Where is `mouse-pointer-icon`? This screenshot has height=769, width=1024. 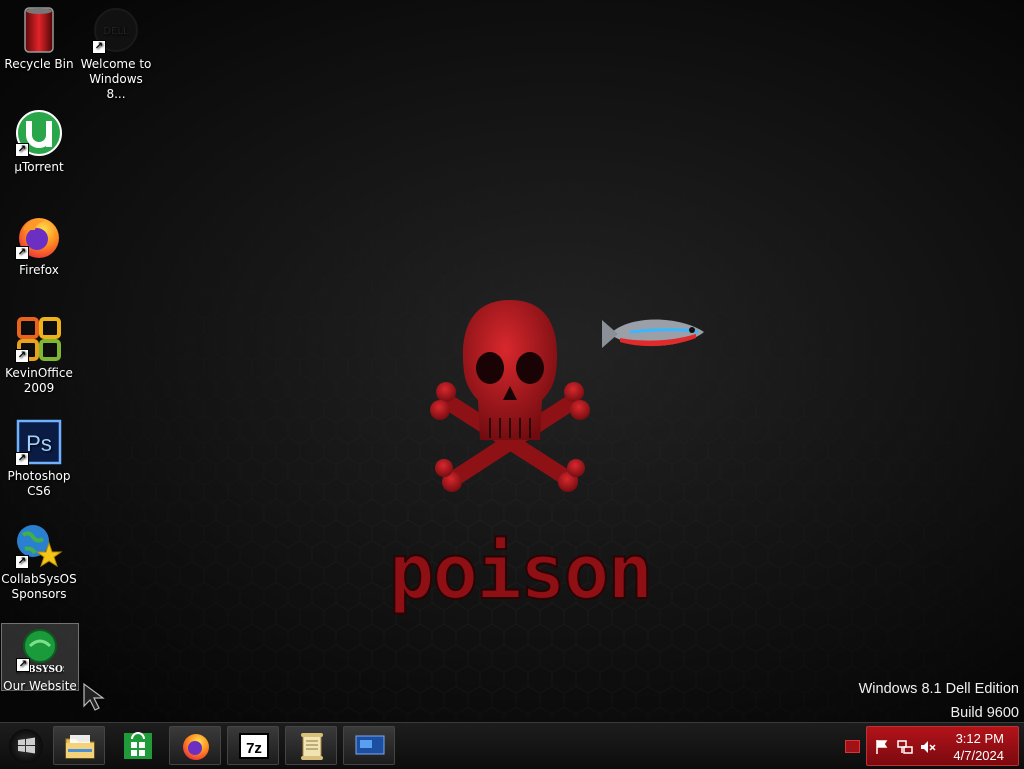 mouse-pointer-icon is located at coordinates (94, 696).